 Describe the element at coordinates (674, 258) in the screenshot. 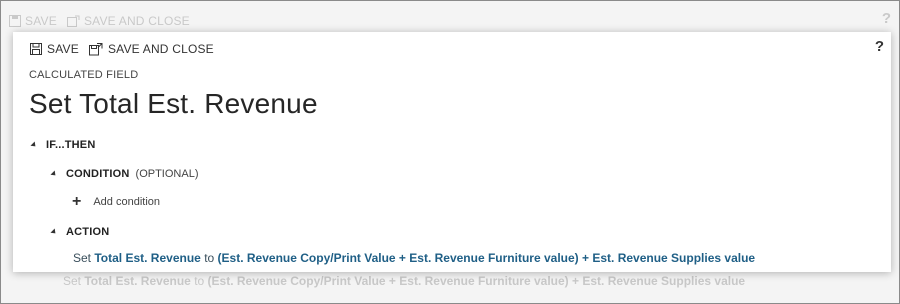

I see `formula-tail-field: Est. Revenue Supplies value` at that location.